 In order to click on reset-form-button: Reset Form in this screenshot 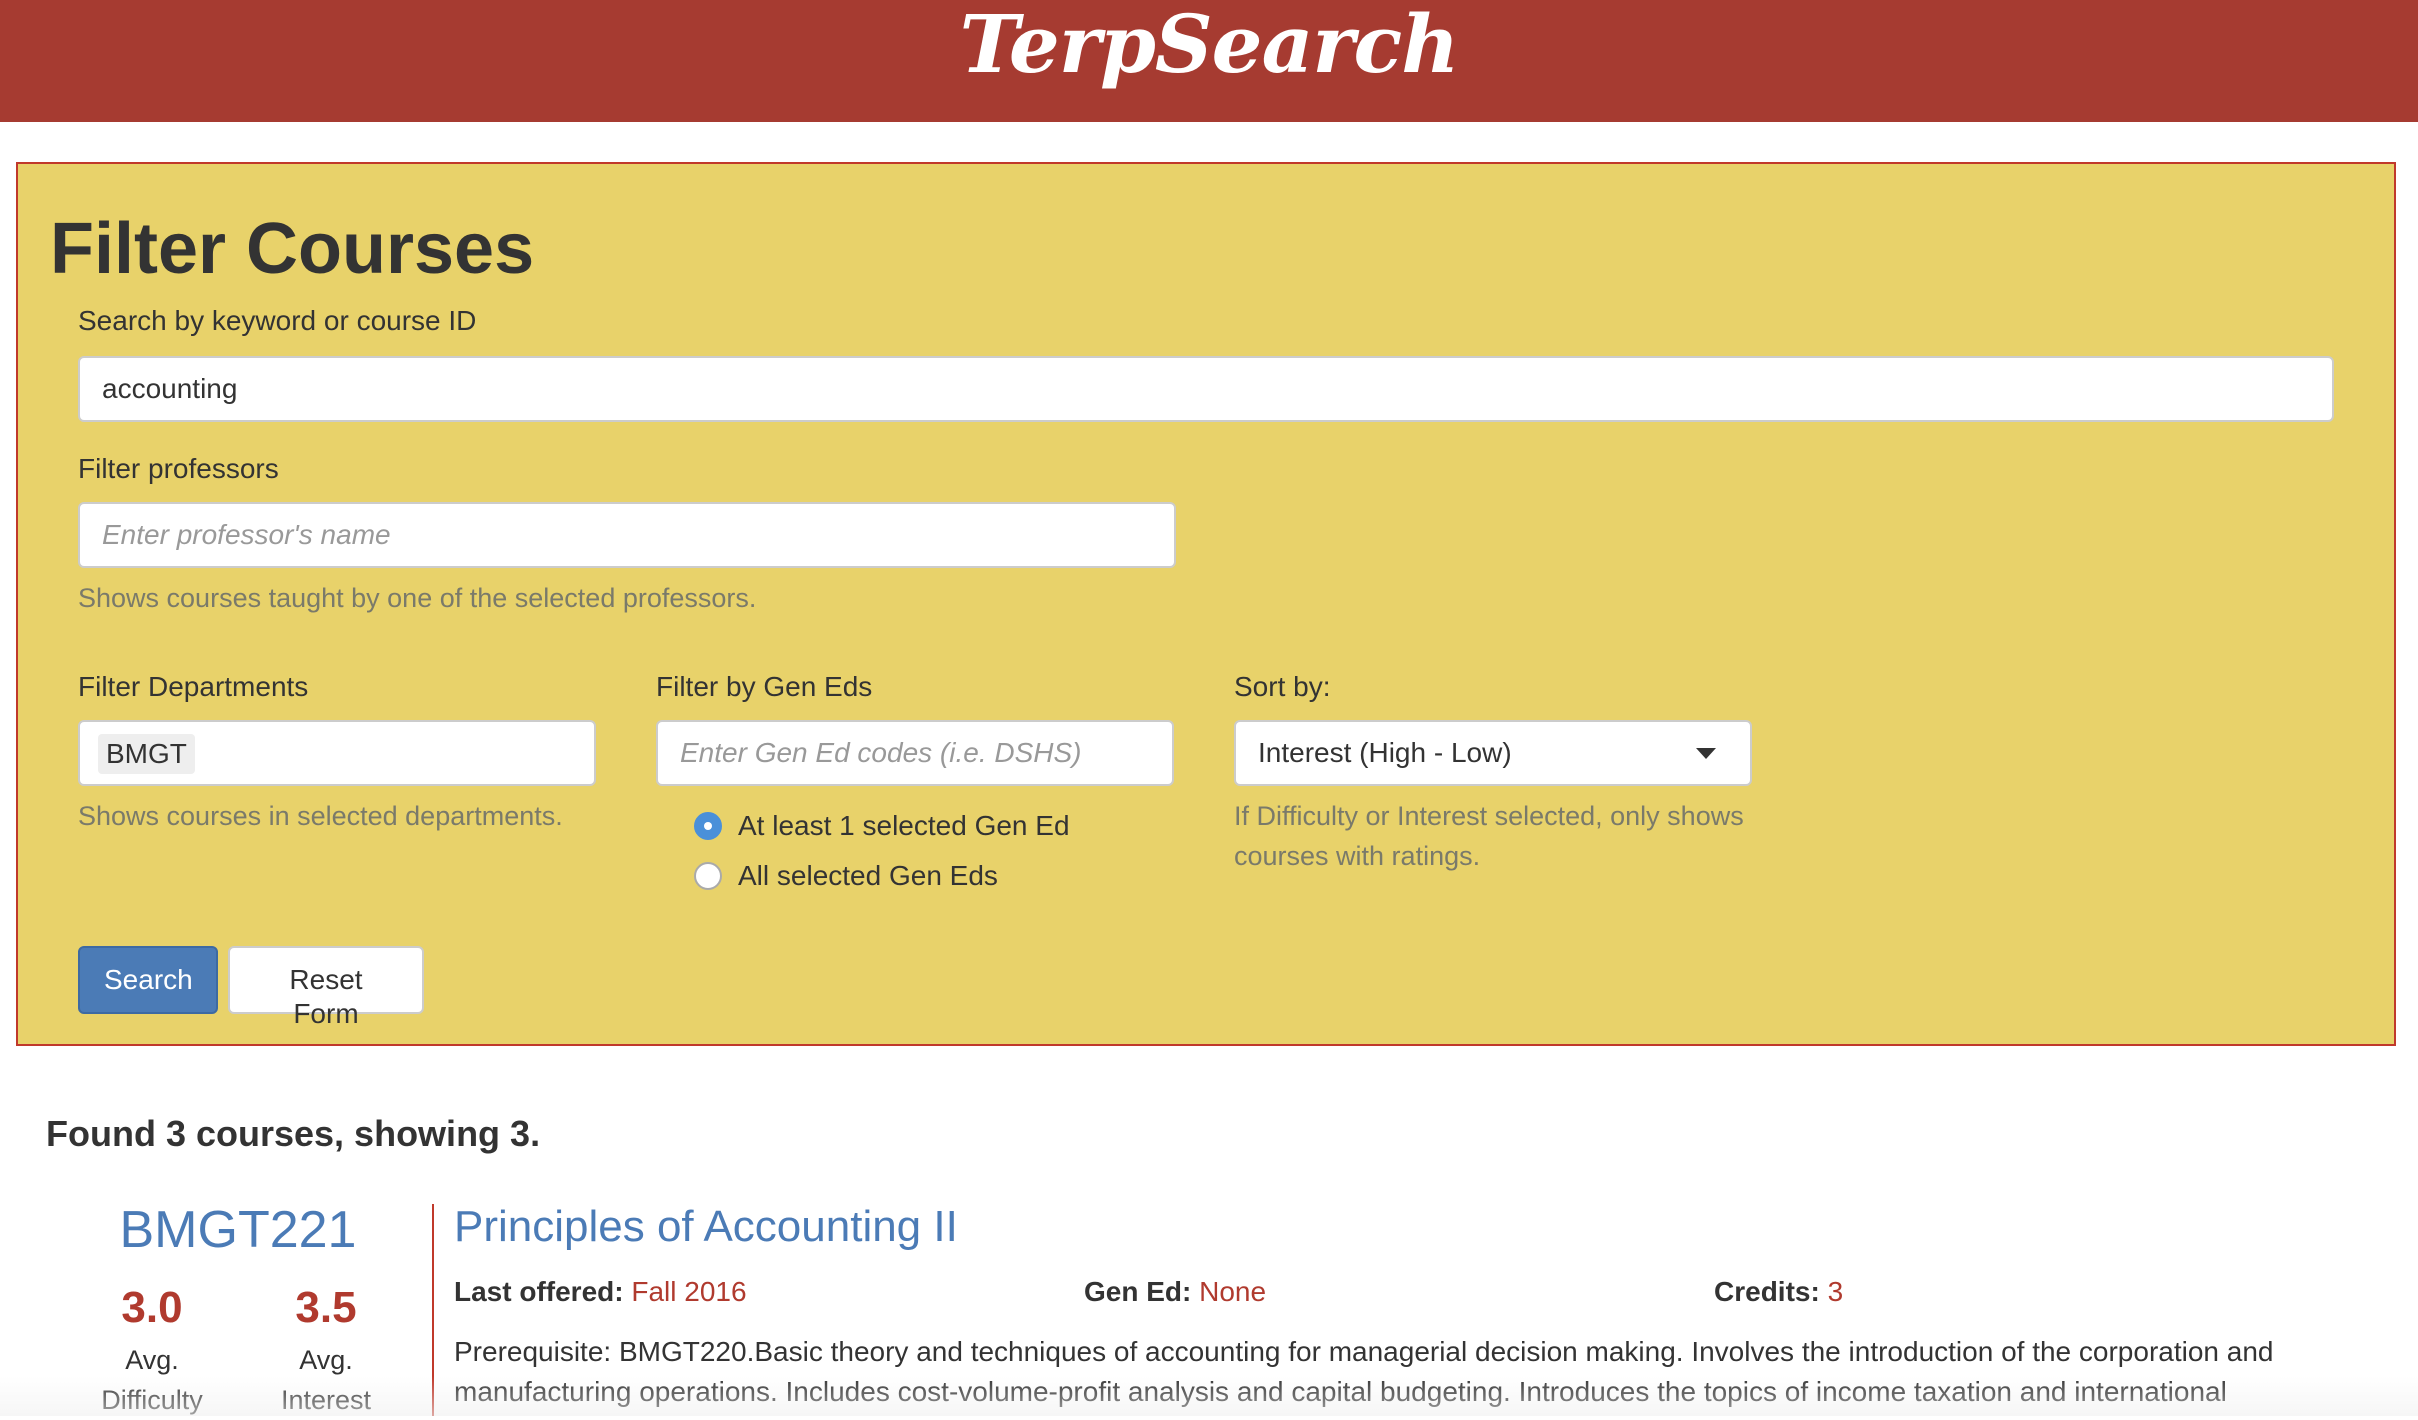, I will do `click(326, 987)`.